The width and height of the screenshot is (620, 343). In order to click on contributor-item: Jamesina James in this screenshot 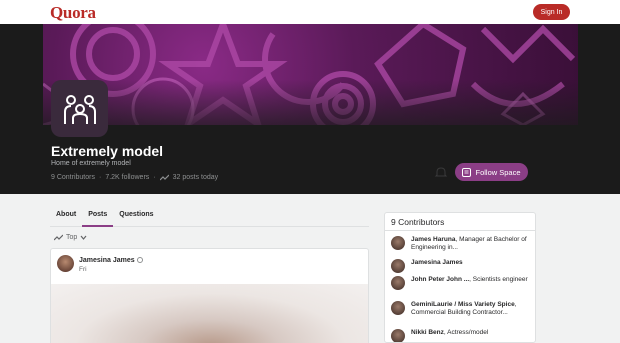, I will do `click(461, 266)`.